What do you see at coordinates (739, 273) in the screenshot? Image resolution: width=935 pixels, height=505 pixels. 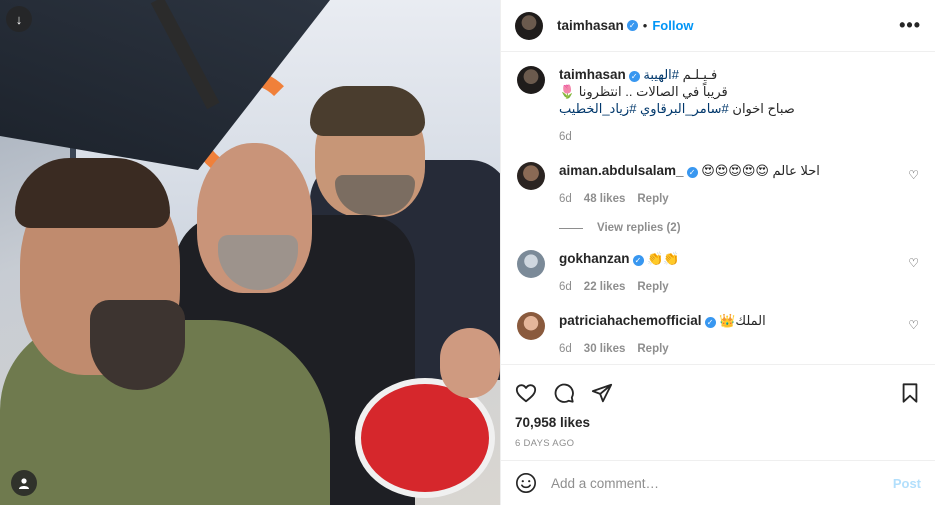 I see `comment-body: gokhanzan ✓ 👏👏 6d 22 likes Reply` at bounding box center [739, 273].